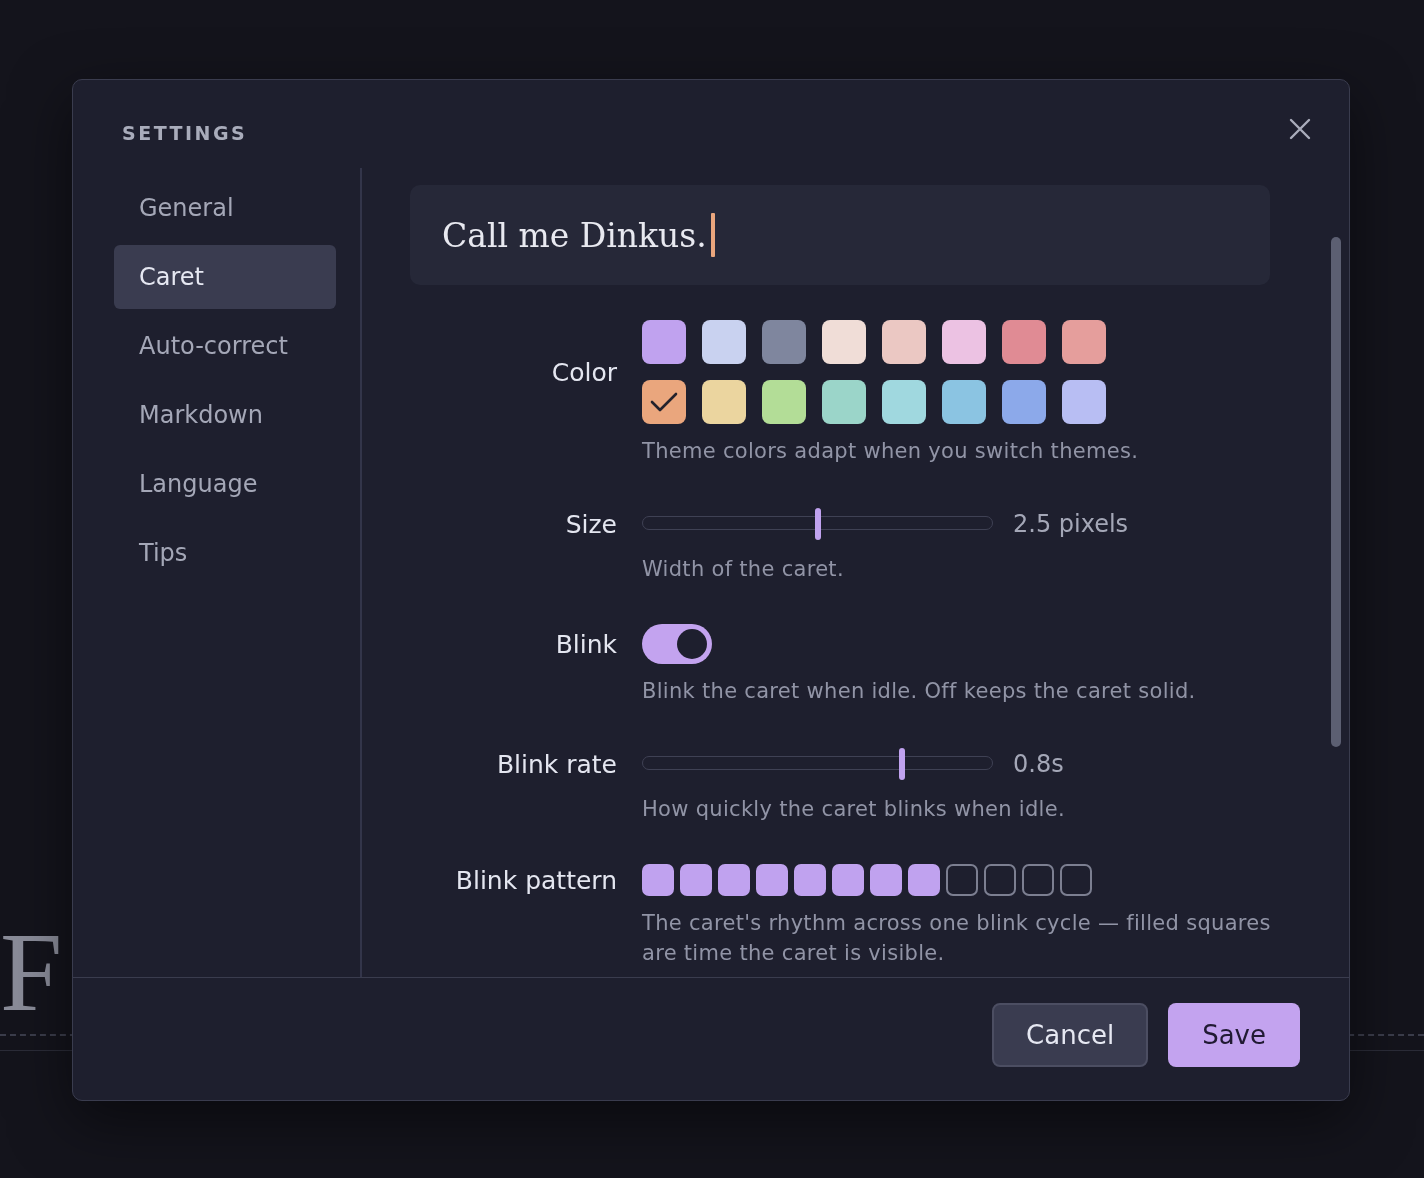 This screenshot has height=1178, width=1424. I want to click on preview-field: Call me Dinkus., so click(840, 235).